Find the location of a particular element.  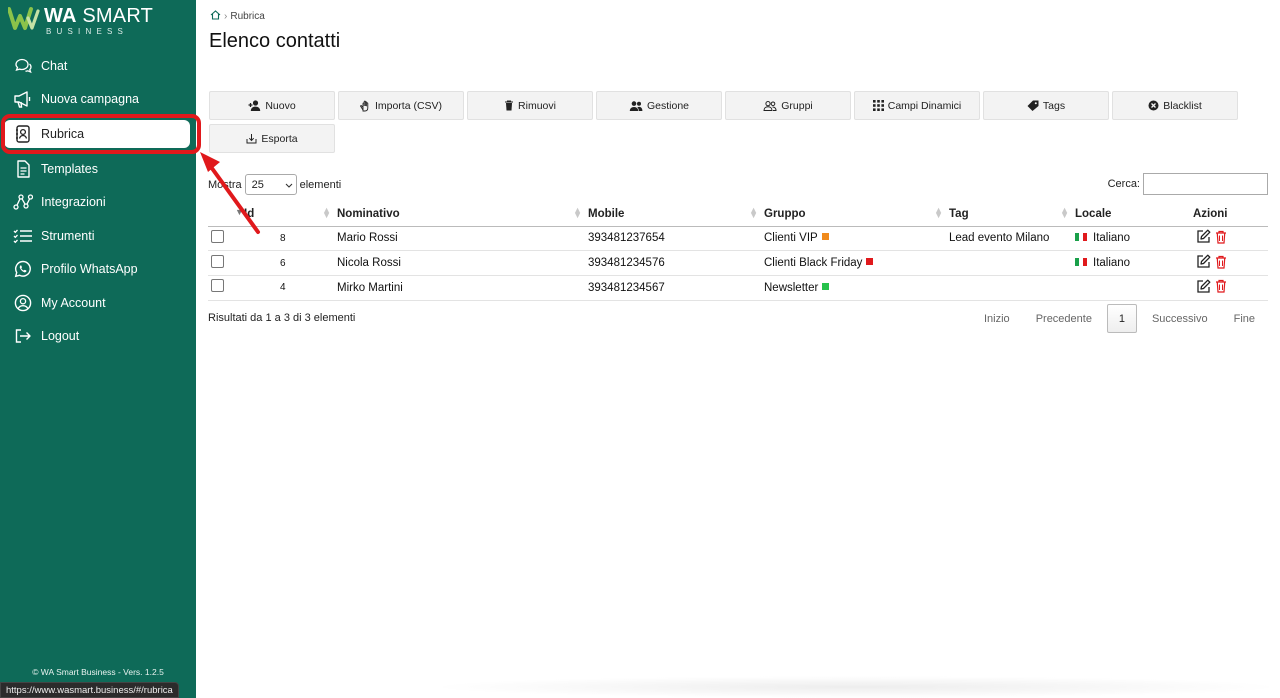

nuovo-button: Nuovo is located at coordinates (272, 105).